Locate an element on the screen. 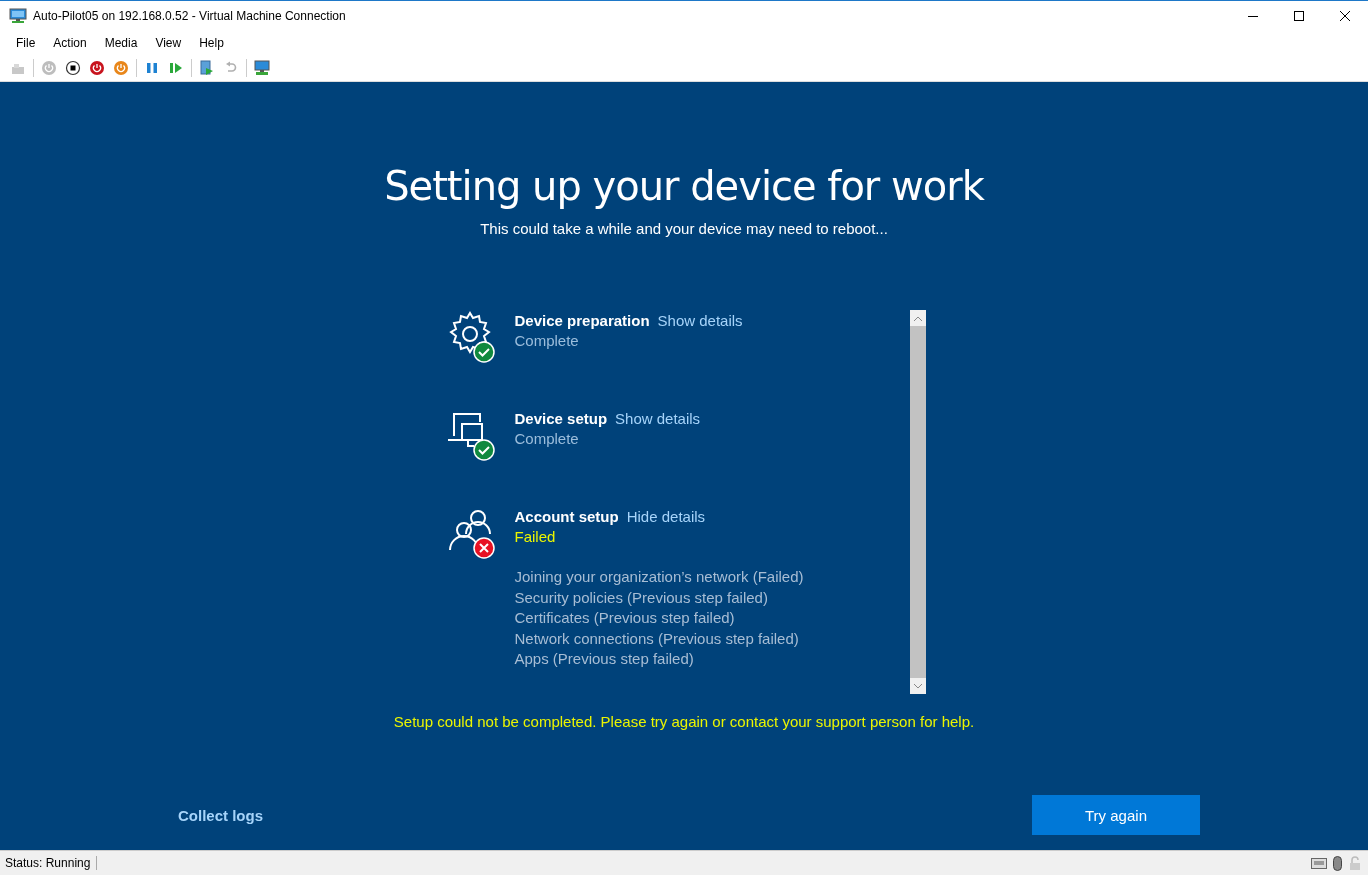 This screenshot has height=875, width=1368. menu-item: Help is located at coordinates (211, 42).